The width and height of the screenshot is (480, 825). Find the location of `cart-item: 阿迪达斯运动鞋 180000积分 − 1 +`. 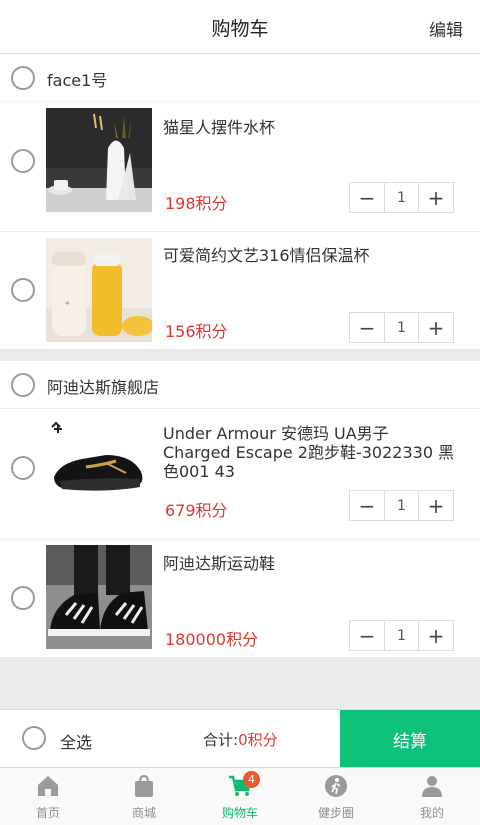

cart-item: 阿迪达斯运动鞋 180000积分 − 1 + is located at coordinates (240, 598).